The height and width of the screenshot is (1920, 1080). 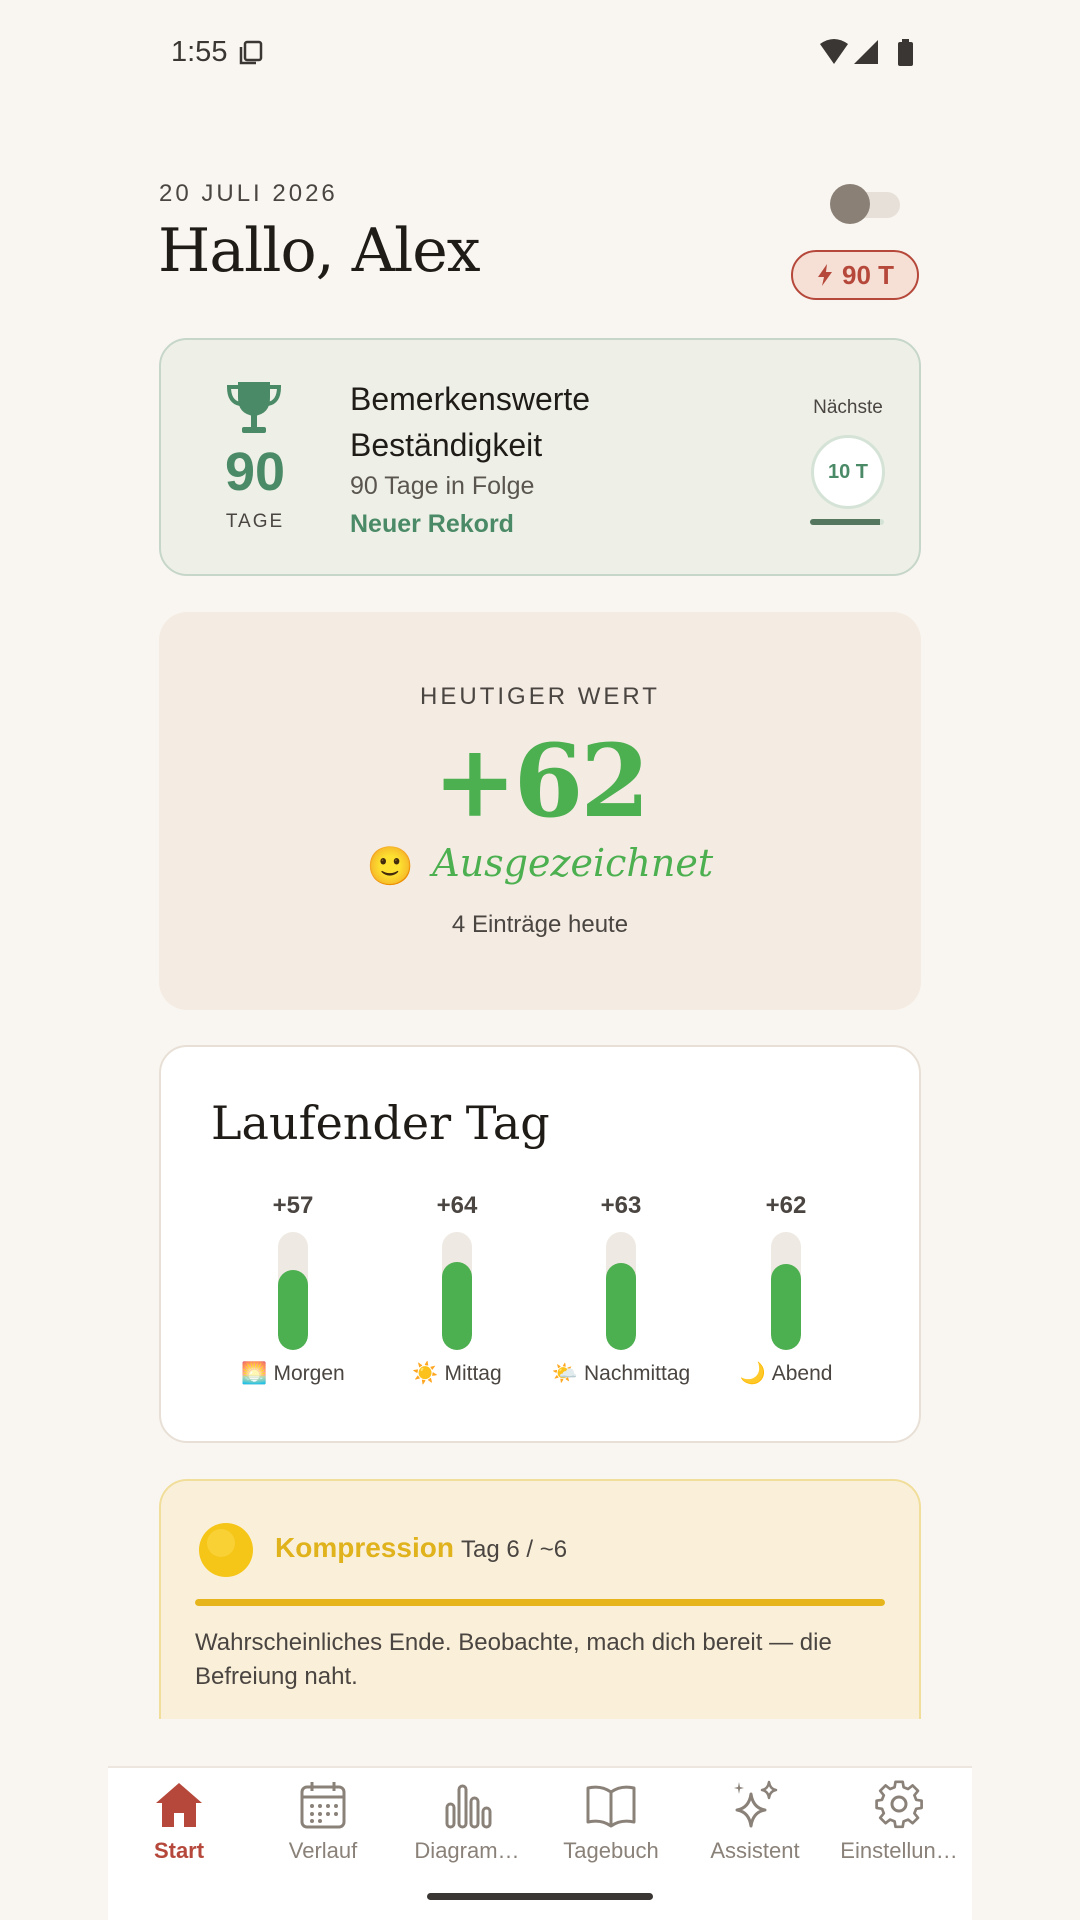 I want to click on streak-badge: 90 T, so click(x=855, y=275).